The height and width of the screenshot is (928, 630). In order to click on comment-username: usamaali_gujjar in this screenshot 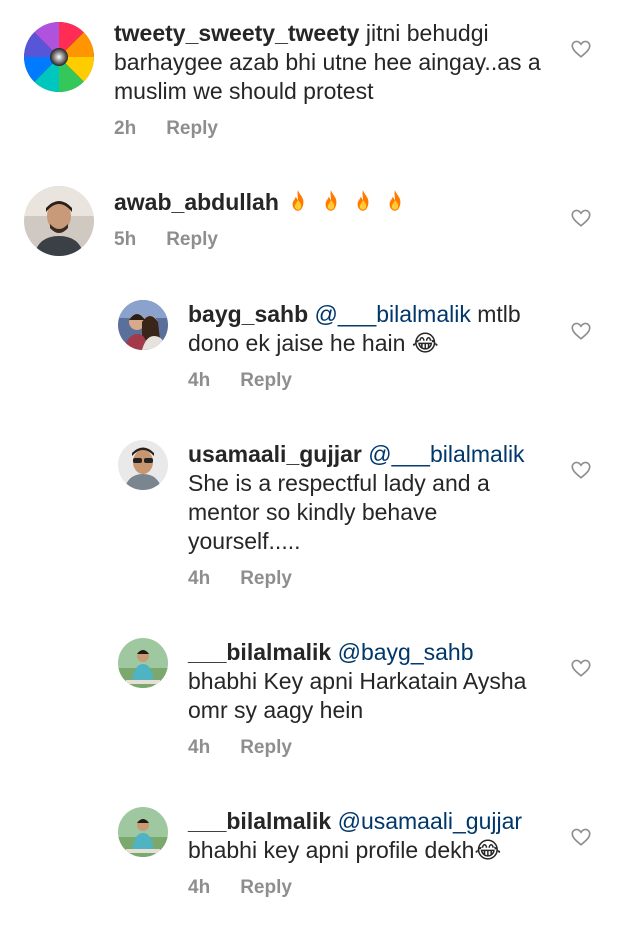, I will do `click(275, 454)`.